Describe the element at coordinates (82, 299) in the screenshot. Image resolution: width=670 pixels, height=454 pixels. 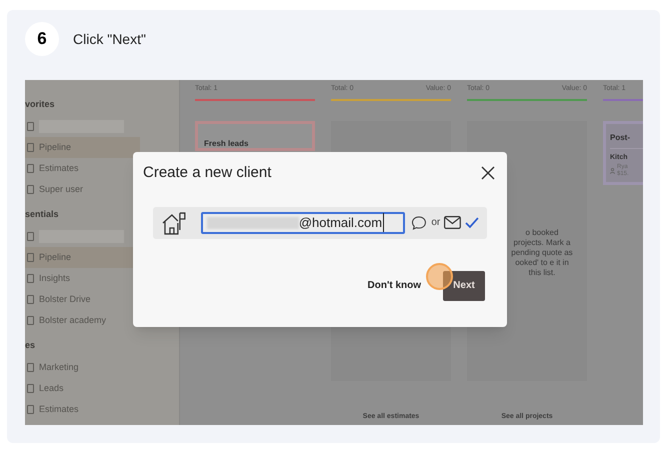
I see `sidebar-item: Bolster Drive` at that location.